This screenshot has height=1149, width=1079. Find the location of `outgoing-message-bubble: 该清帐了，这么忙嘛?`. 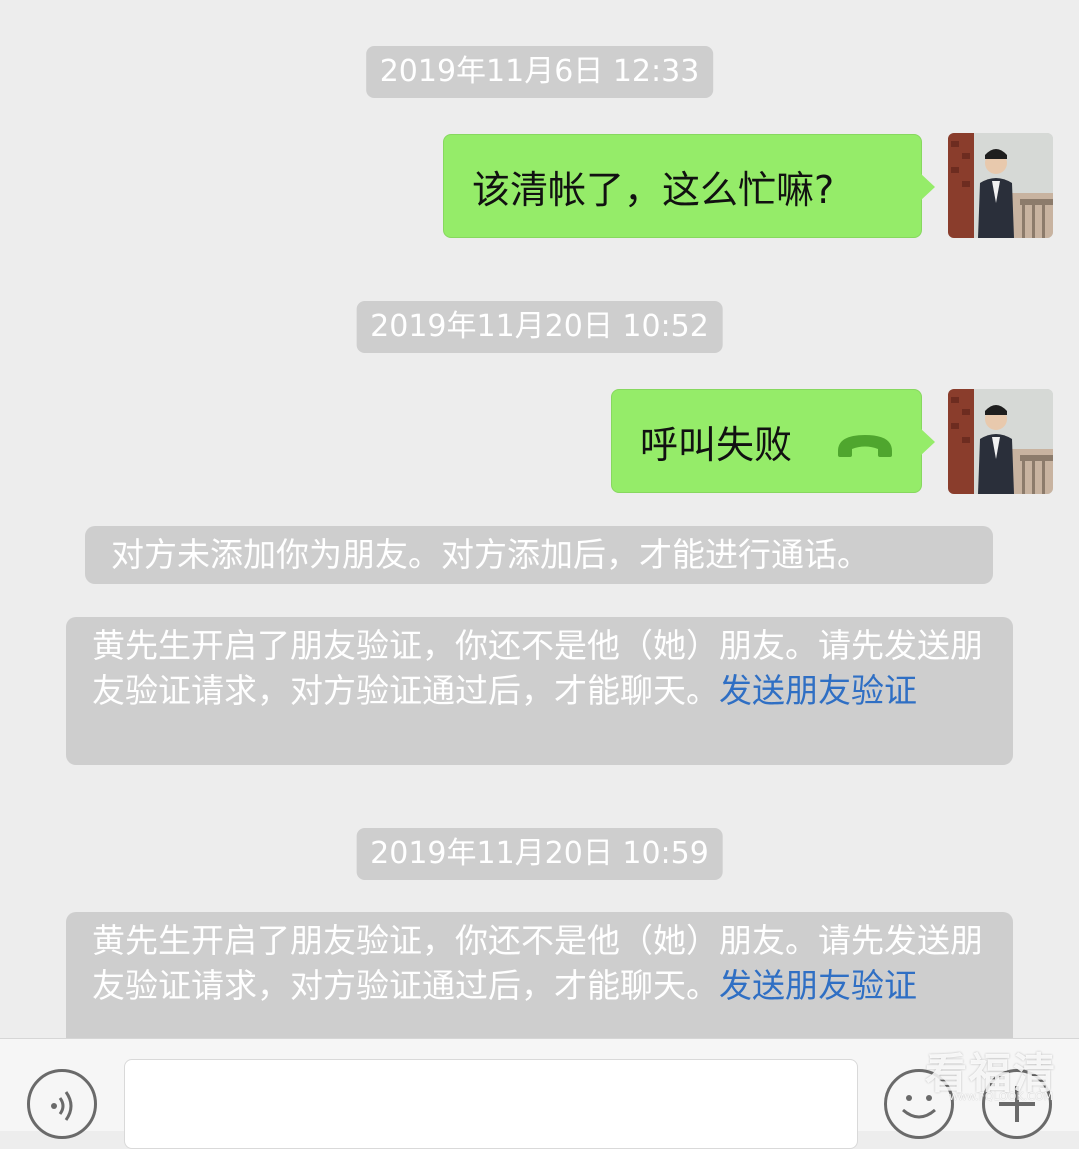

outgoing-message-bubble: 该清帐了，这么忙嘛? is located at coordinates (689, 186).